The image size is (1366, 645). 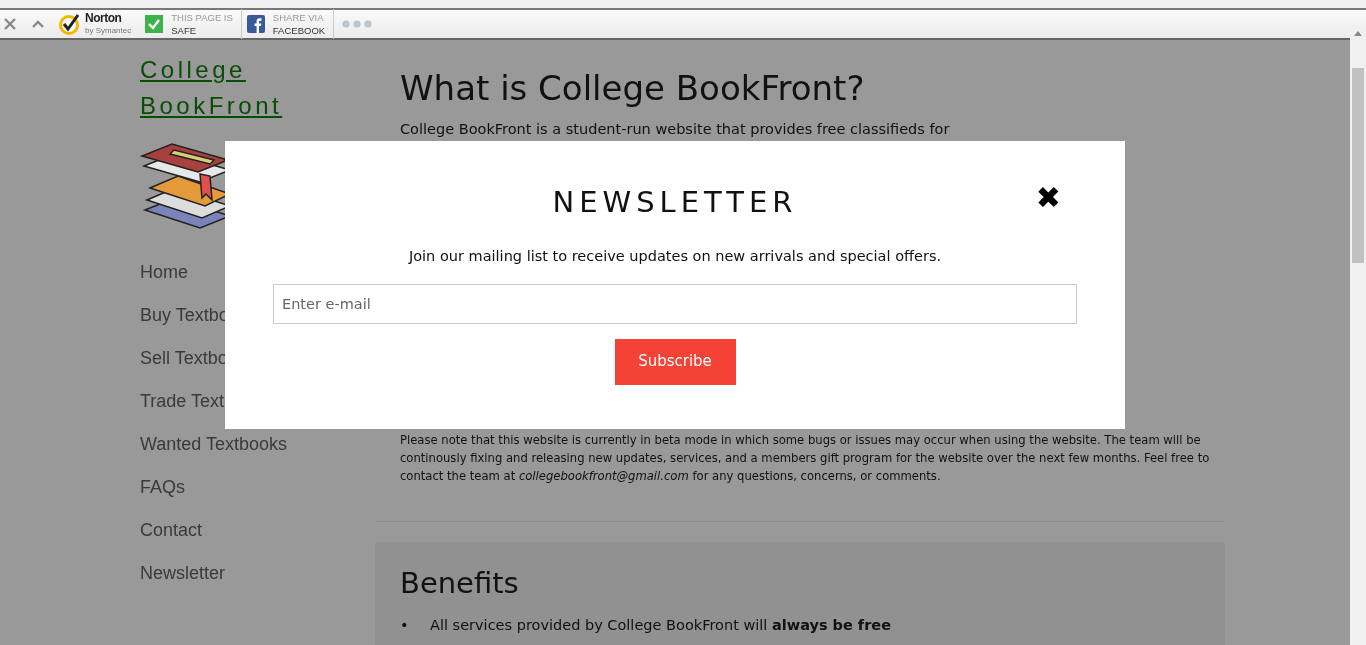 What do you see at coordinates (108, 30) in the screenshot?
I see `norton-subtitle: by Symantec` at bounding box center [108, 30].